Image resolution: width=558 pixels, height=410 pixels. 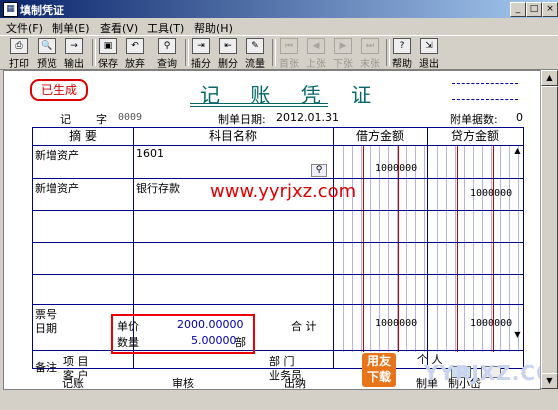 What do you see at coordinates (59, 90) in the screenshot?
I see `generated-stamp: 已生成` at bounding box center [59, 90].